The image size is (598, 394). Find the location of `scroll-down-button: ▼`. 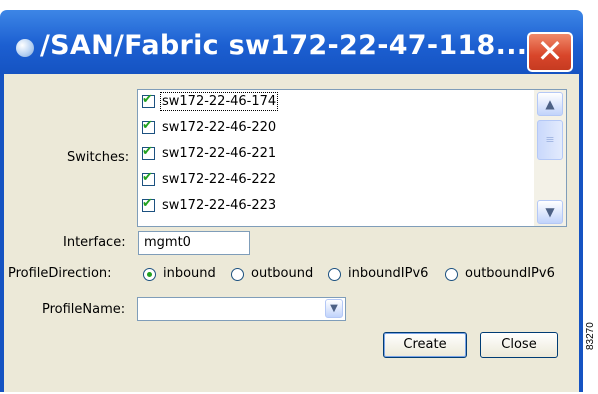

scroll-down-button: ▼ is located at coordinates (550, 212).